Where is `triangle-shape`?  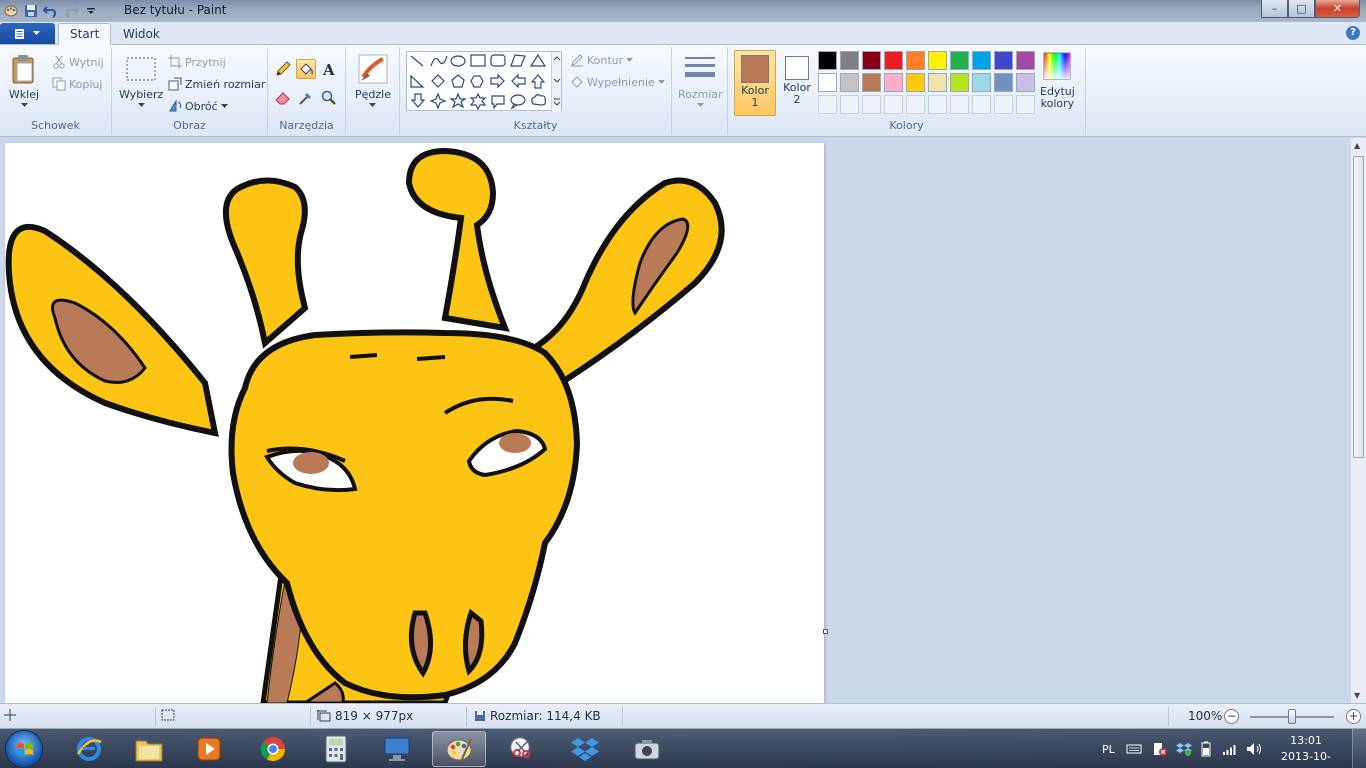
triangle-shape is located at coordinates (538, 60).